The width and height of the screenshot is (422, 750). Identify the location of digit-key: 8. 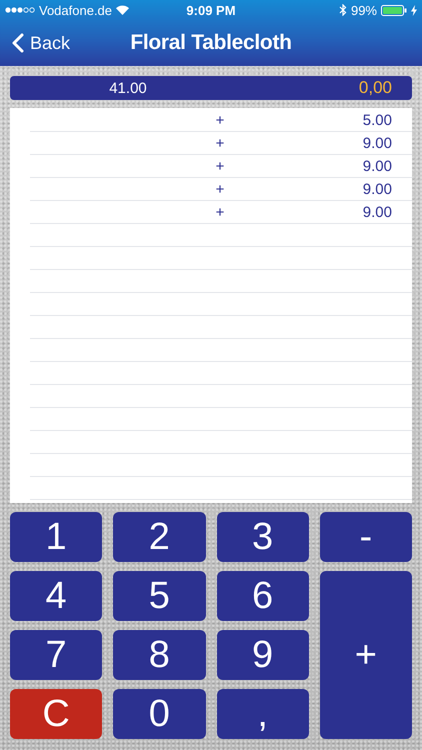
(159, 655).